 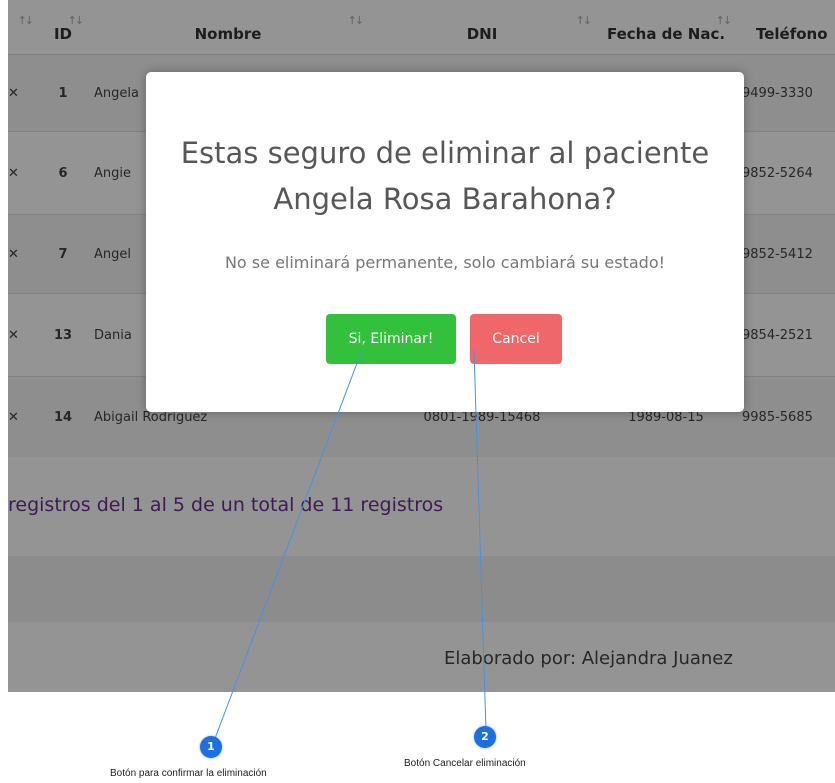 What do you see at coordinates (465, 763) in the screenshot?
I see `callout-label-2: Botón Cancelar eliminación` at bounding box center [465, 763].